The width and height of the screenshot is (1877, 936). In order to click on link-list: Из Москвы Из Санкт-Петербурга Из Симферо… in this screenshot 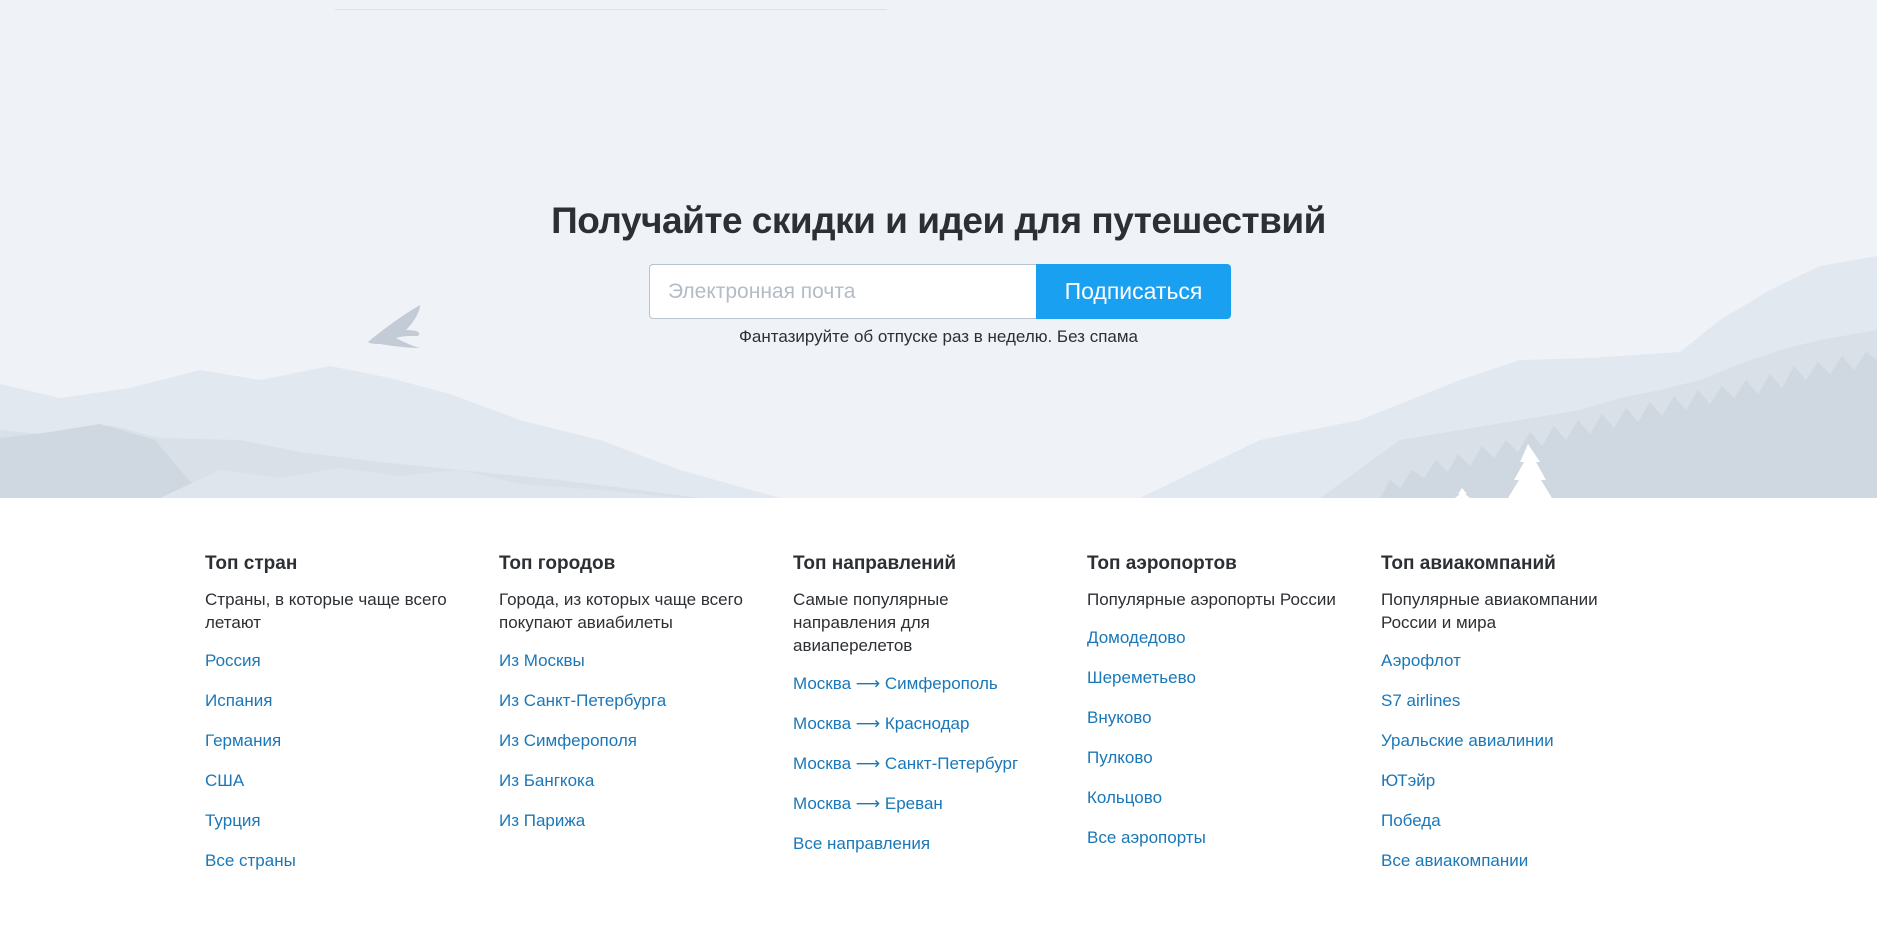, I will do `click(629, 744)`.